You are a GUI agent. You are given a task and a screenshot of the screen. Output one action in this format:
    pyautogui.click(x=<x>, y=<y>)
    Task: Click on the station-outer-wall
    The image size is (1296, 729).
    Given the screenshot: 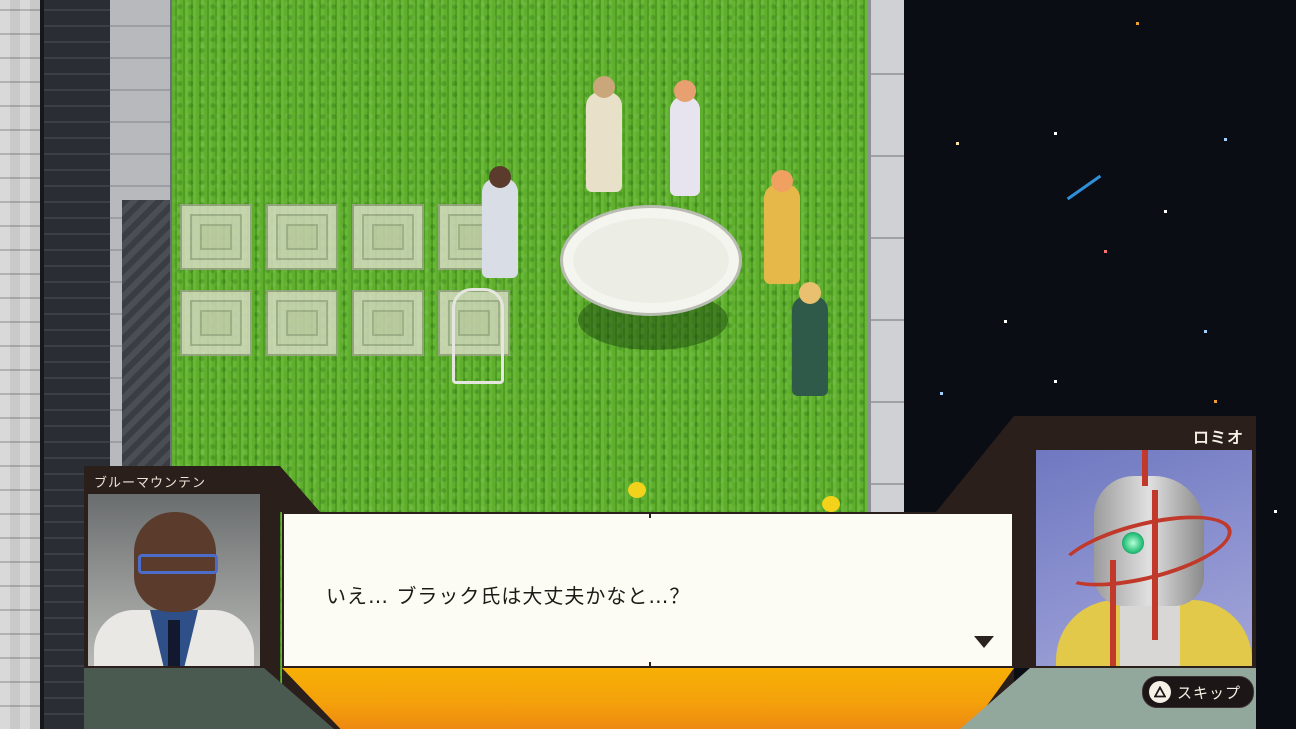 What is the action you would take?
    pyautogui.click(x=20, y=364)
    